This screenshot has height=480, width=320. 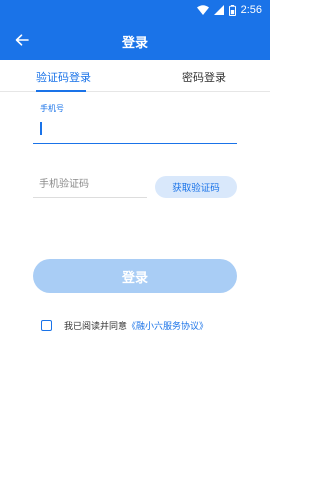 What do you see at coordinates (232, 10) in the screenshot?
I see `battery-icon` at bounding box center [232, 10].